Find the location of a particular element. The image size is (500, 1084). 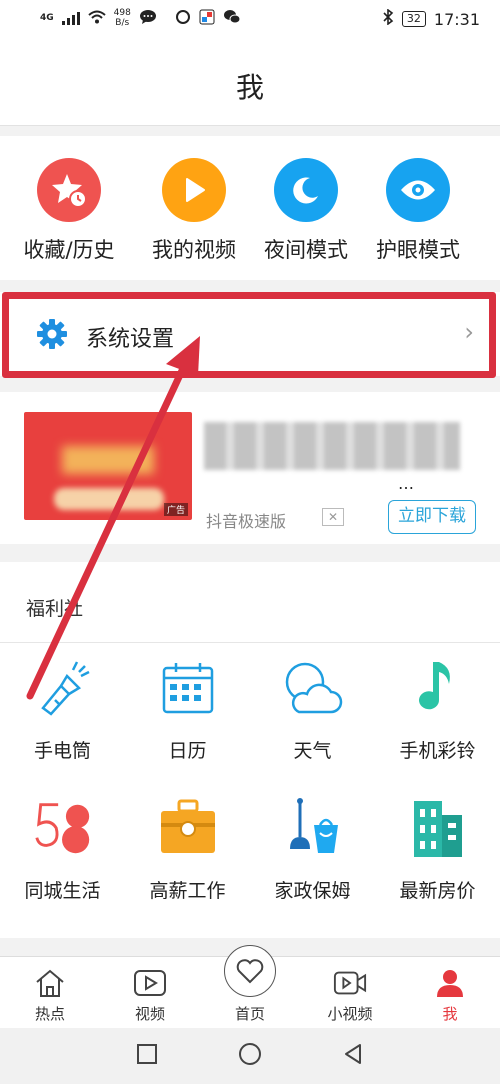

tab-hotspot: 热点 is located at coordinates (50, 992).